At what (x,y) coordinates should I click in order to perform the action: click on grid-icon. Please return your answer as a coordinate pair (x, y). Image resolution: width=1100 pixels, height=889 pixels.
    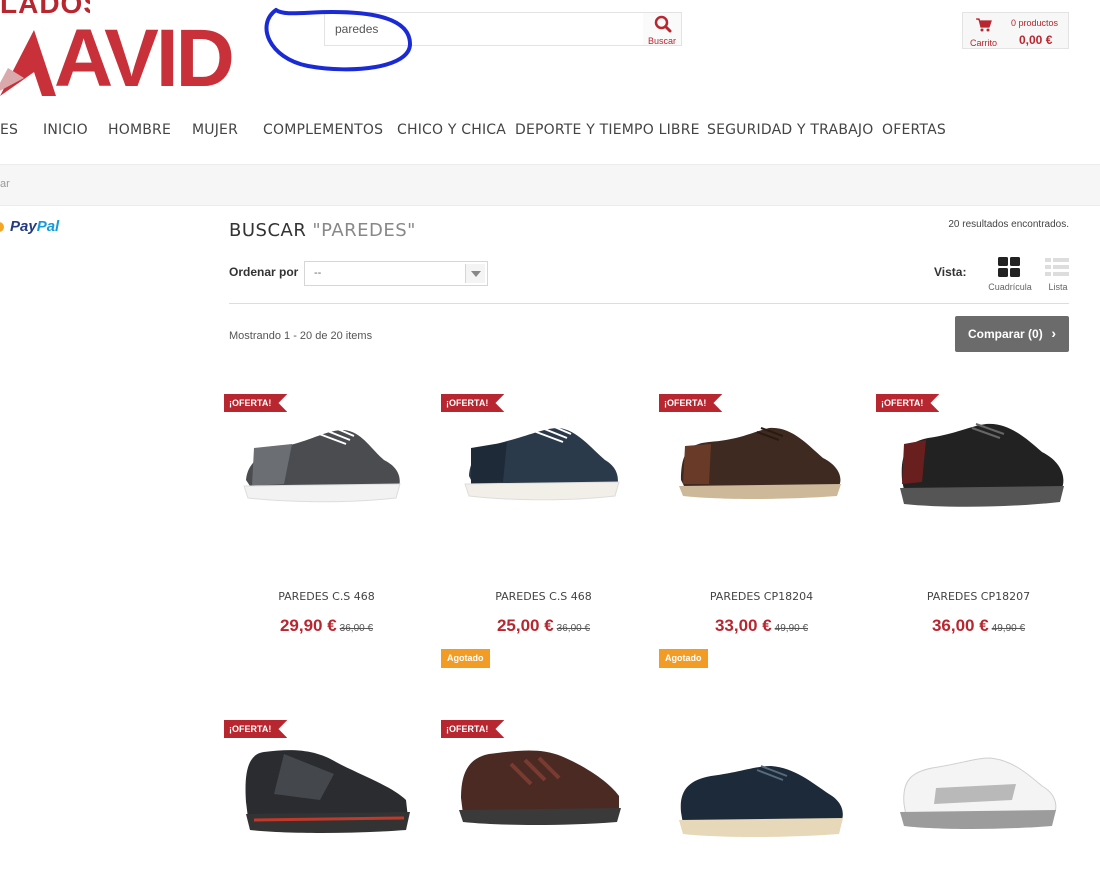
    Looking at the image, I should click on (1009, 267).